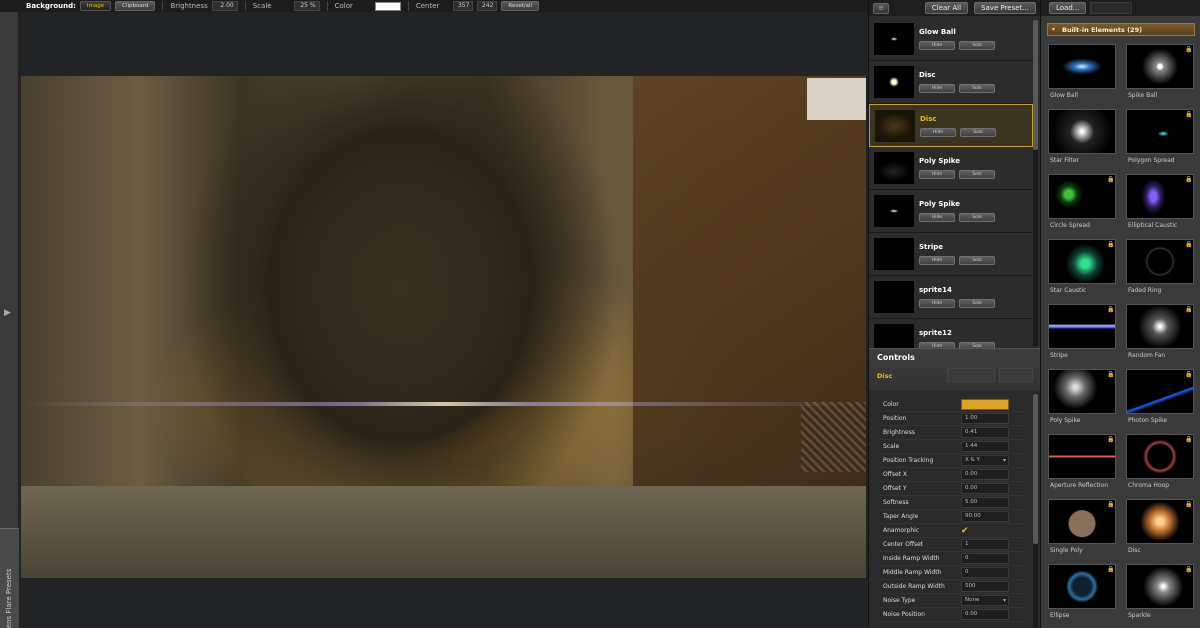  Describe the element at coordinates (1162, 466) in the screenshot. I see `element-tile: 🔒 Chroma Hoop` at that location.